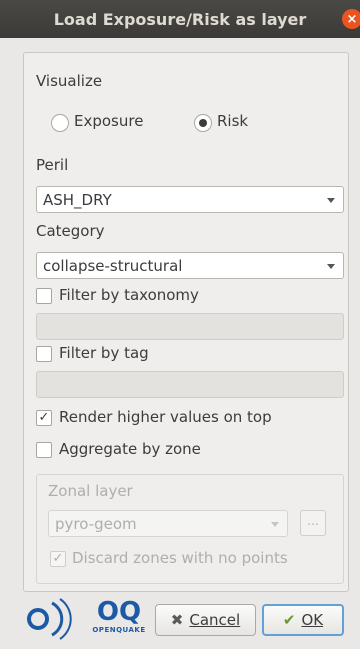  What do you see at coordinates (190, 384) in the screenshot?
I see `tag-filter-field` at bounding box center [190, 384].